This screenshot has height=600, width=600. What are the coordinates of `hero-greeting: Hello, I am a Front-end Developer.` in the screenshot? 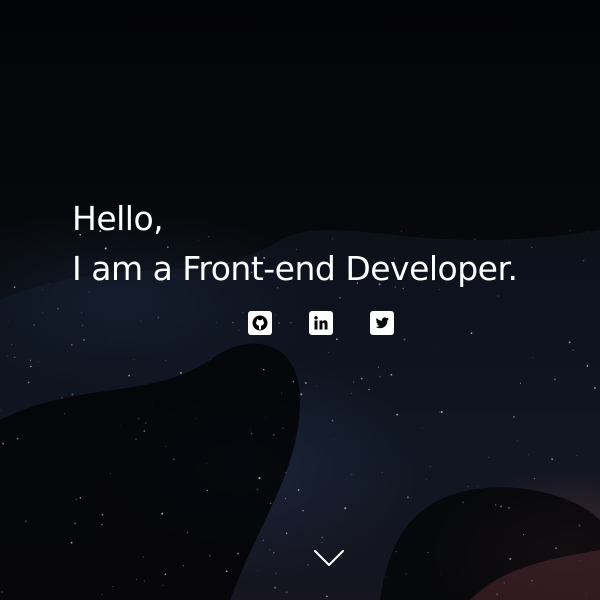 It's located at (295, 244).